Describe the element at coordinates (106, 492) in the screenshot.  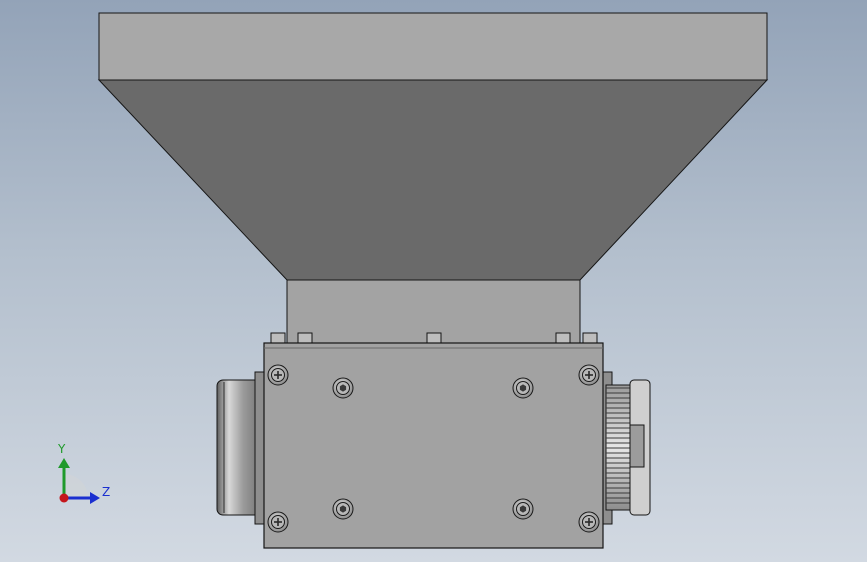
I see `z-axis-label: Z` at that location.